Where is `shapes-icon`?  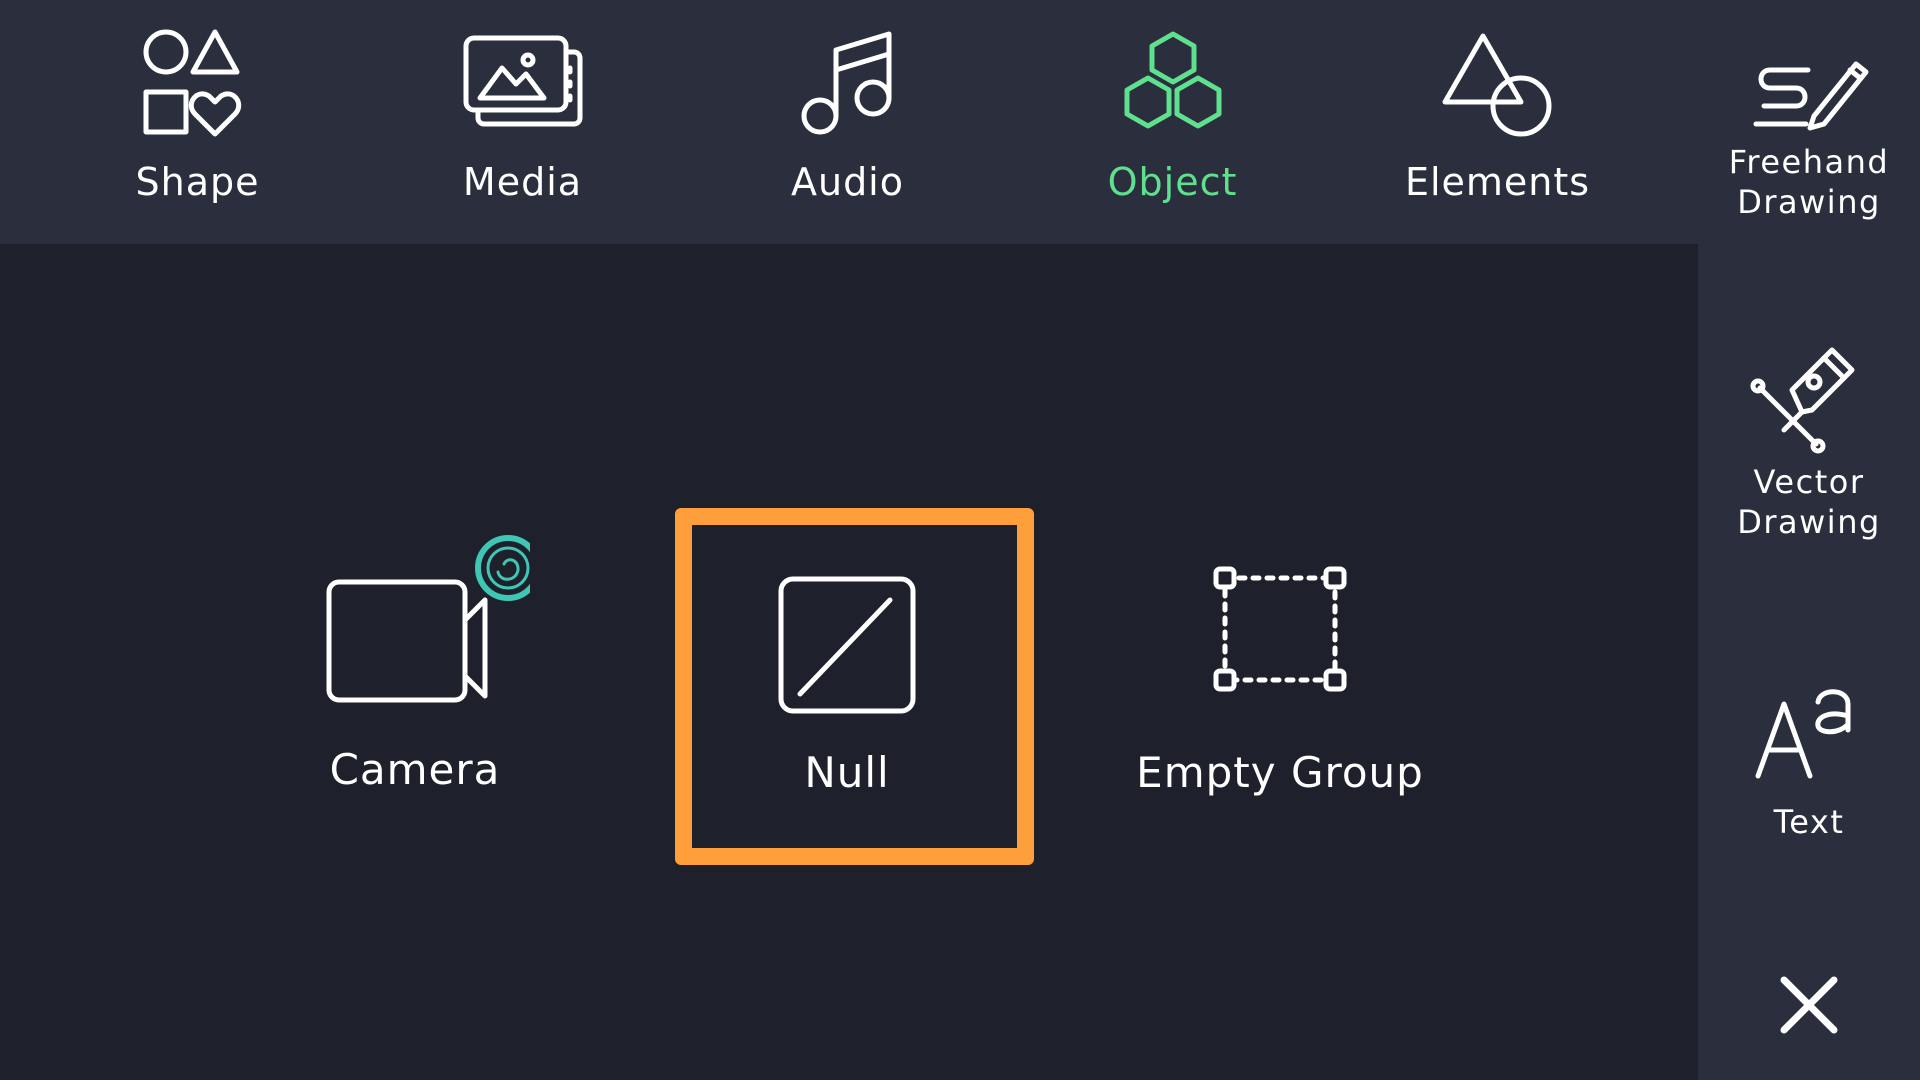
shapes-icon is located at coordinates (192, 83).